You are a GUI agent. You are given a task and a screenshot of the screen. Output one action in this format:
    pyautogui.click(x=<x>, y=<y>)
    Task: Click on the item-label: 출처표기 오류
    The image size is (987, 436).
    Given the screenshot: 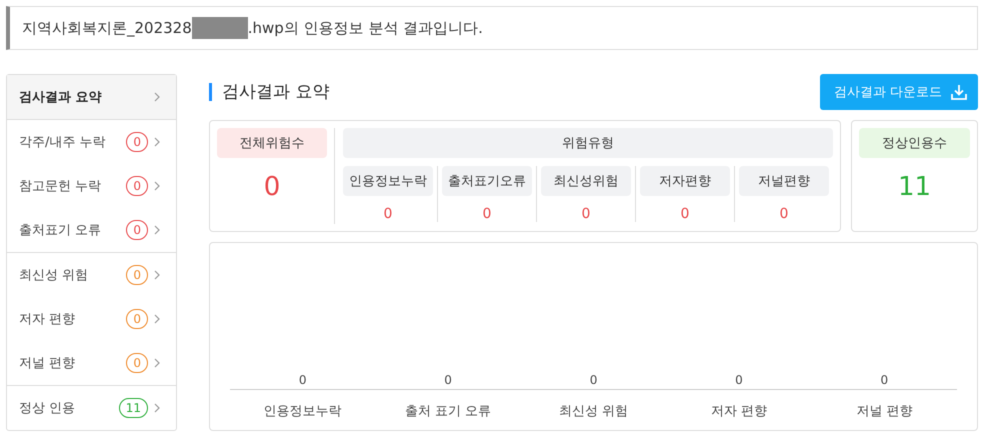 What is the action you would take?
    pyautogui.click(x=60, y=230)
    